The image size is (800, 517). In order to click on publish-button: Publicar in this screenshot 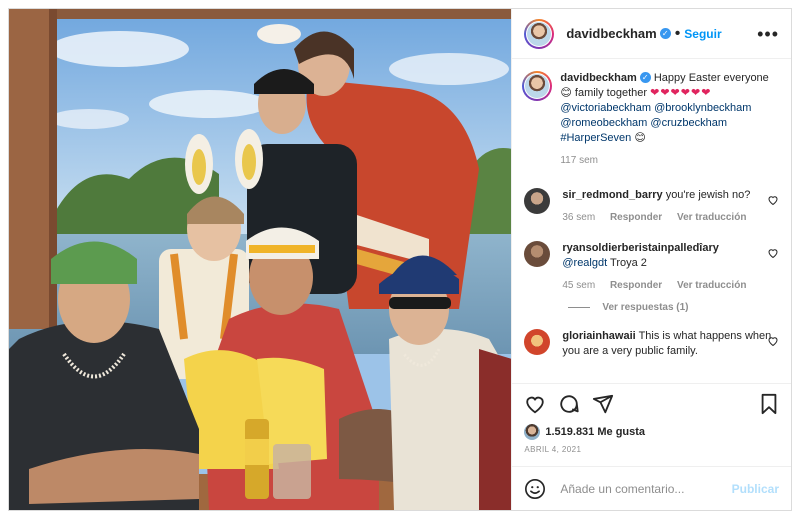, I will do `click(755, 489)`.